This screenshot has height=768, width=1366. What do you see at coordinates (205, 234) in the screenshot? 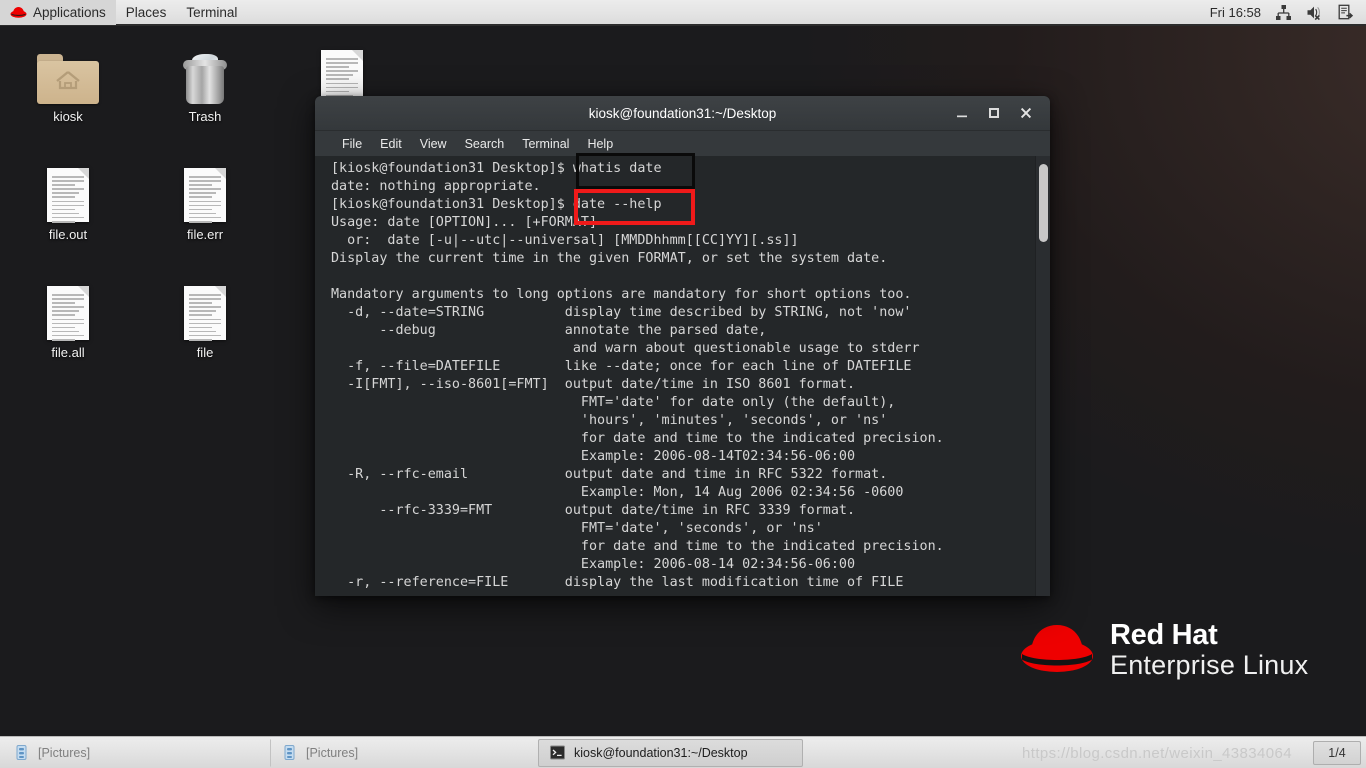
I see `desktop-icon-label: file.err` at bounding box center [205, 234].